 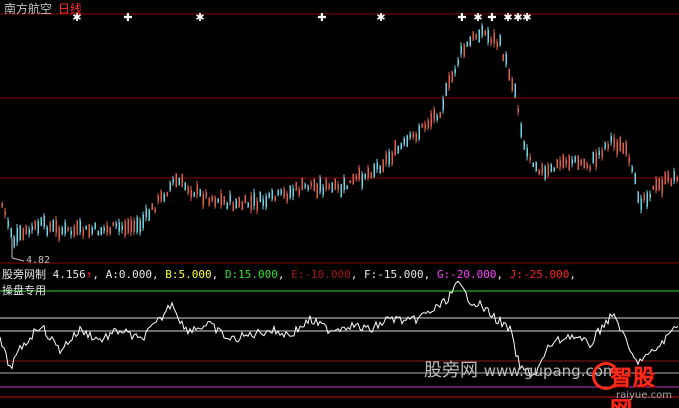 I want to click on brand-url: raiyue.com, so click(x=644, y=395).